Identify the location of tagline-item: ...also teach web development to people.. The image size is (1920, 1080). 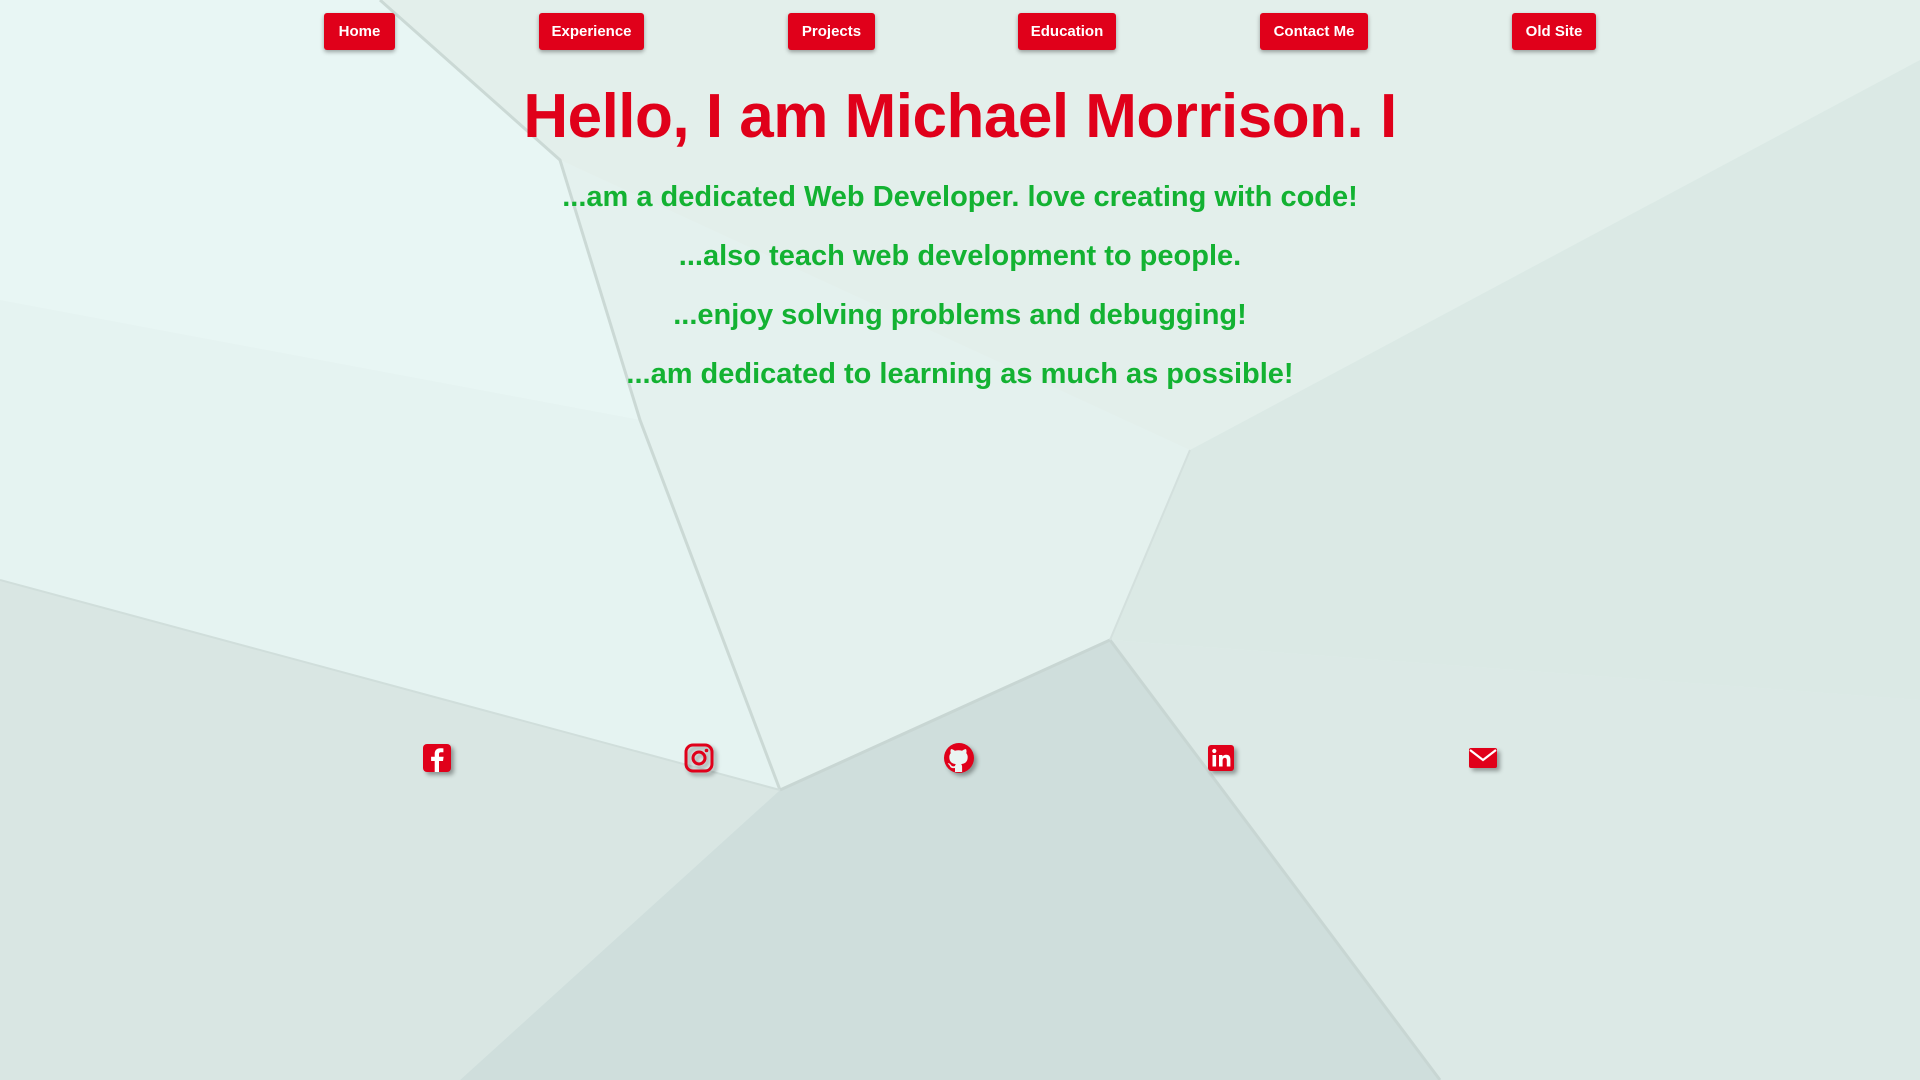
(960, 256).